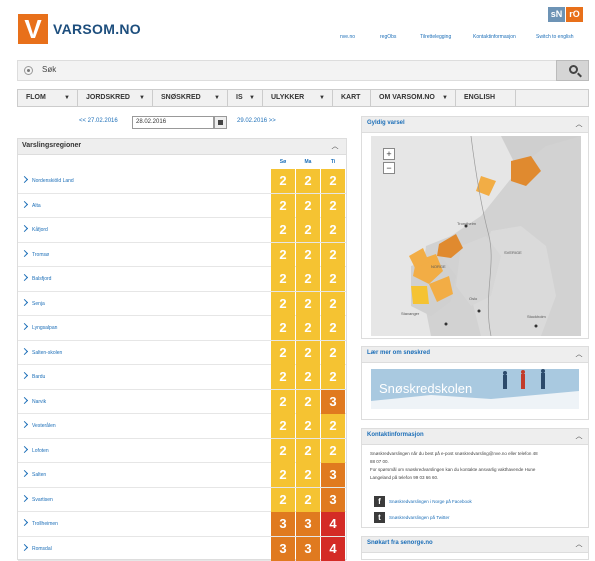 The width and height of the screenshot is (595, 561). What do you see at coordinates (182, 549) in the screenshot?
I see `region-row: Romsdal334` at bounding box center [182, 549].